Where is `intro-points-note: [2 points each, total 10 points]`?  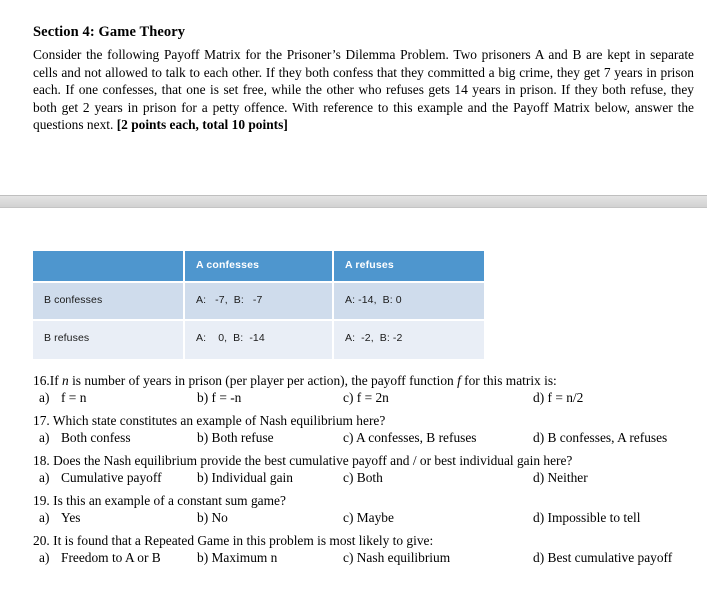 intro-points-note: [2 points each, total 10 points] is located at coordinates (202, 125).